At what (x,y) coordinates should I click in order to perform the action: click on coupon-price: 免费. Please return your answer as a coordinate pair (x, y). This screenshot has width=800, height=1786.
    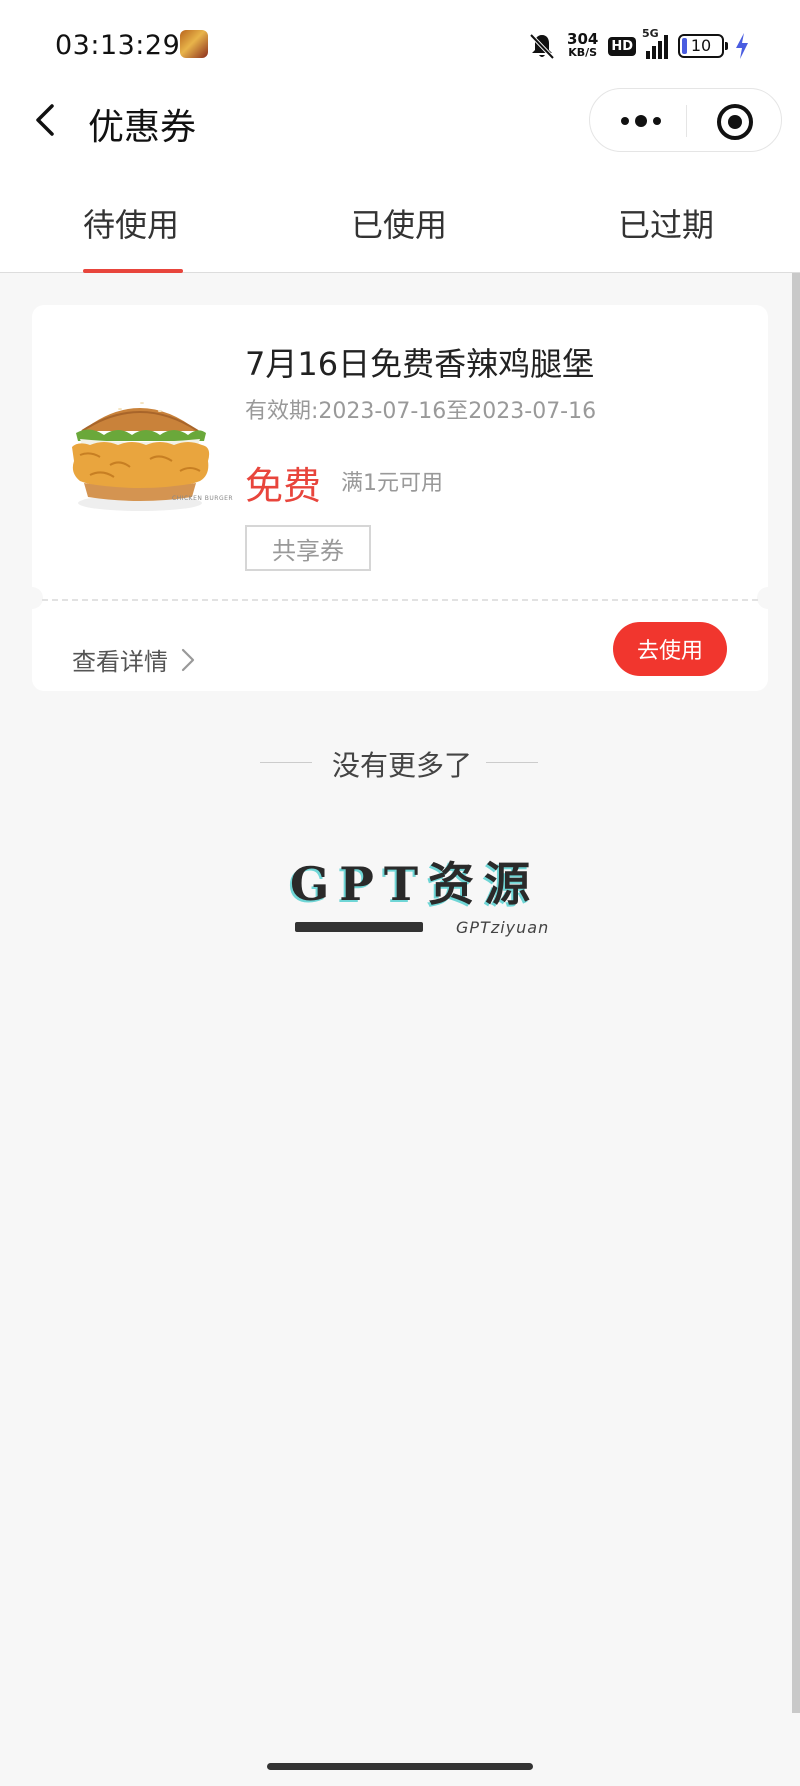
    Looking at the image, I should click on (283, 486).